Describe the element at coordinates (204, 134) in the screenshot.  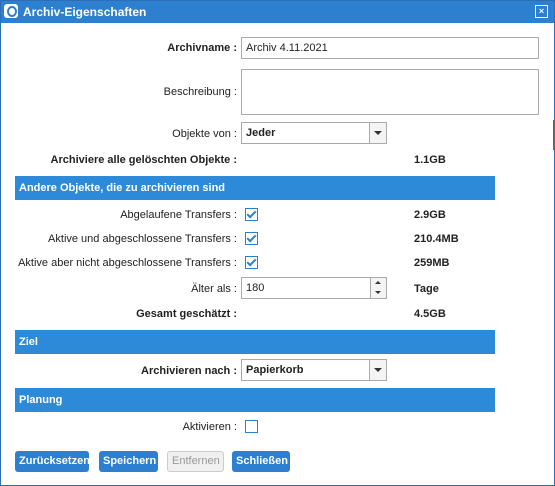
I see `objekte-label: Objekte von :` at that location.